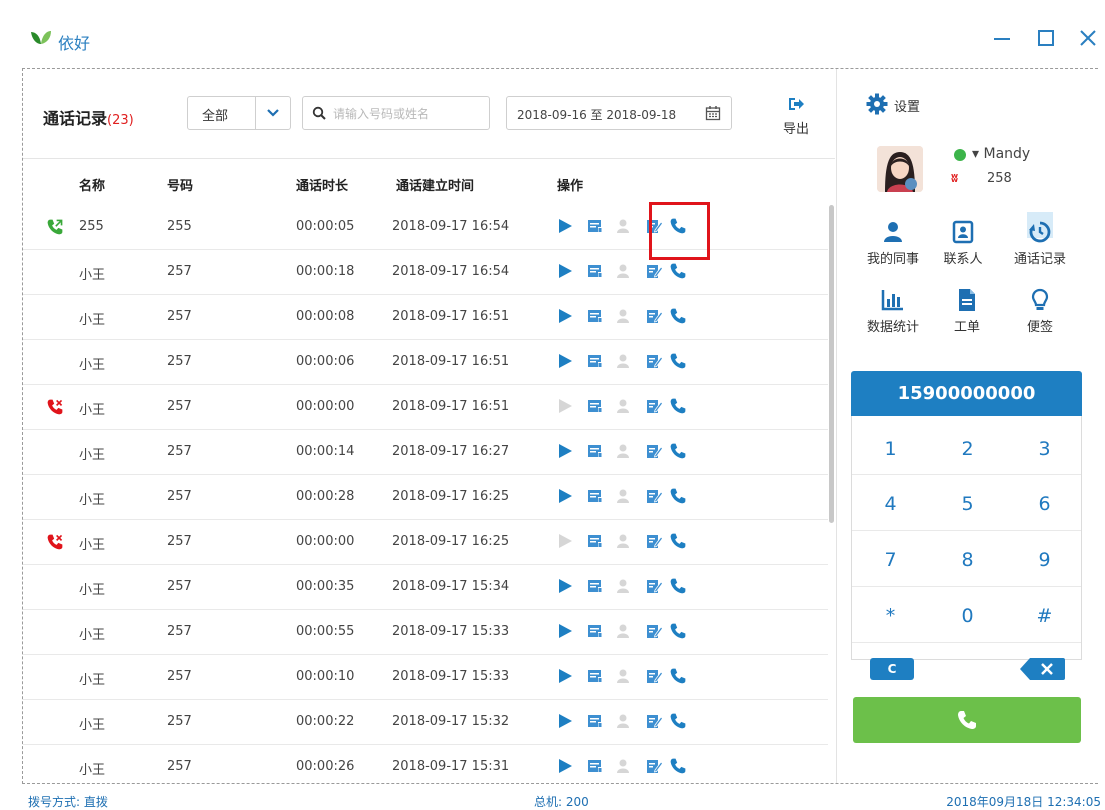 This screenshot has height=810, width=1105. Describe the element at coordinates (1040, 311) in the screenshot. I see `tool-notes: 便签` at that location.